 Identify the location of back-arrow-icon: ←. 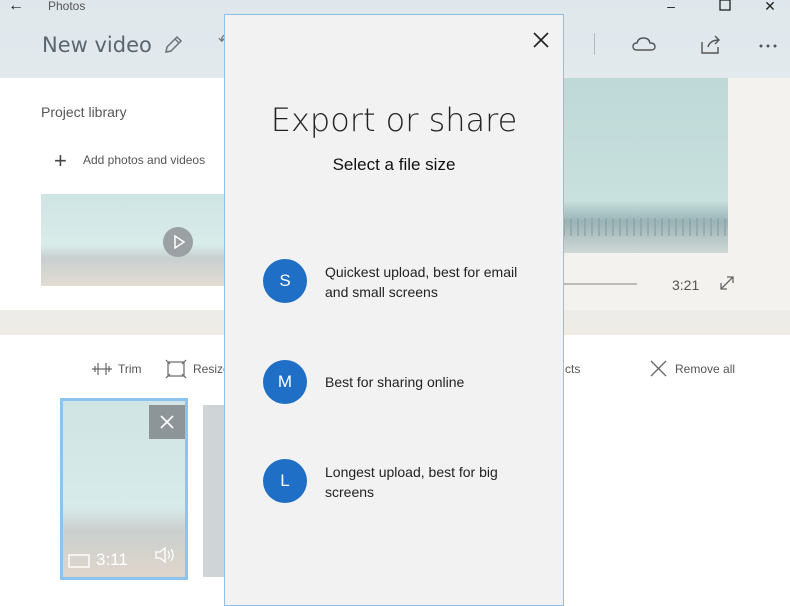
(19, 8).